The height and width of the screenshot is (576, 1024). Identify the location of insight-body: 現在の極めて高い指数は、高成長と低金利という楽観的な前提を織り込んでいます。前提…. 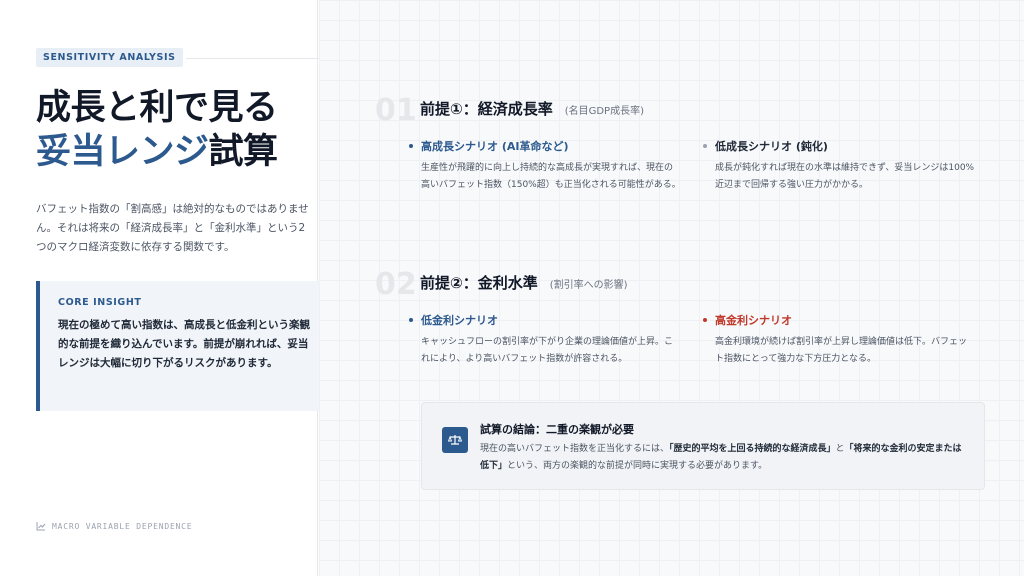
(184, 344).